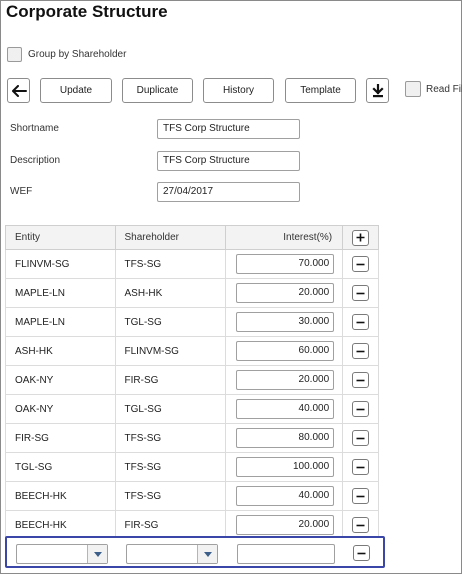  Describe the element at coordinates (62, 554) in the screenshot. I see `new-entity-select` at that location.